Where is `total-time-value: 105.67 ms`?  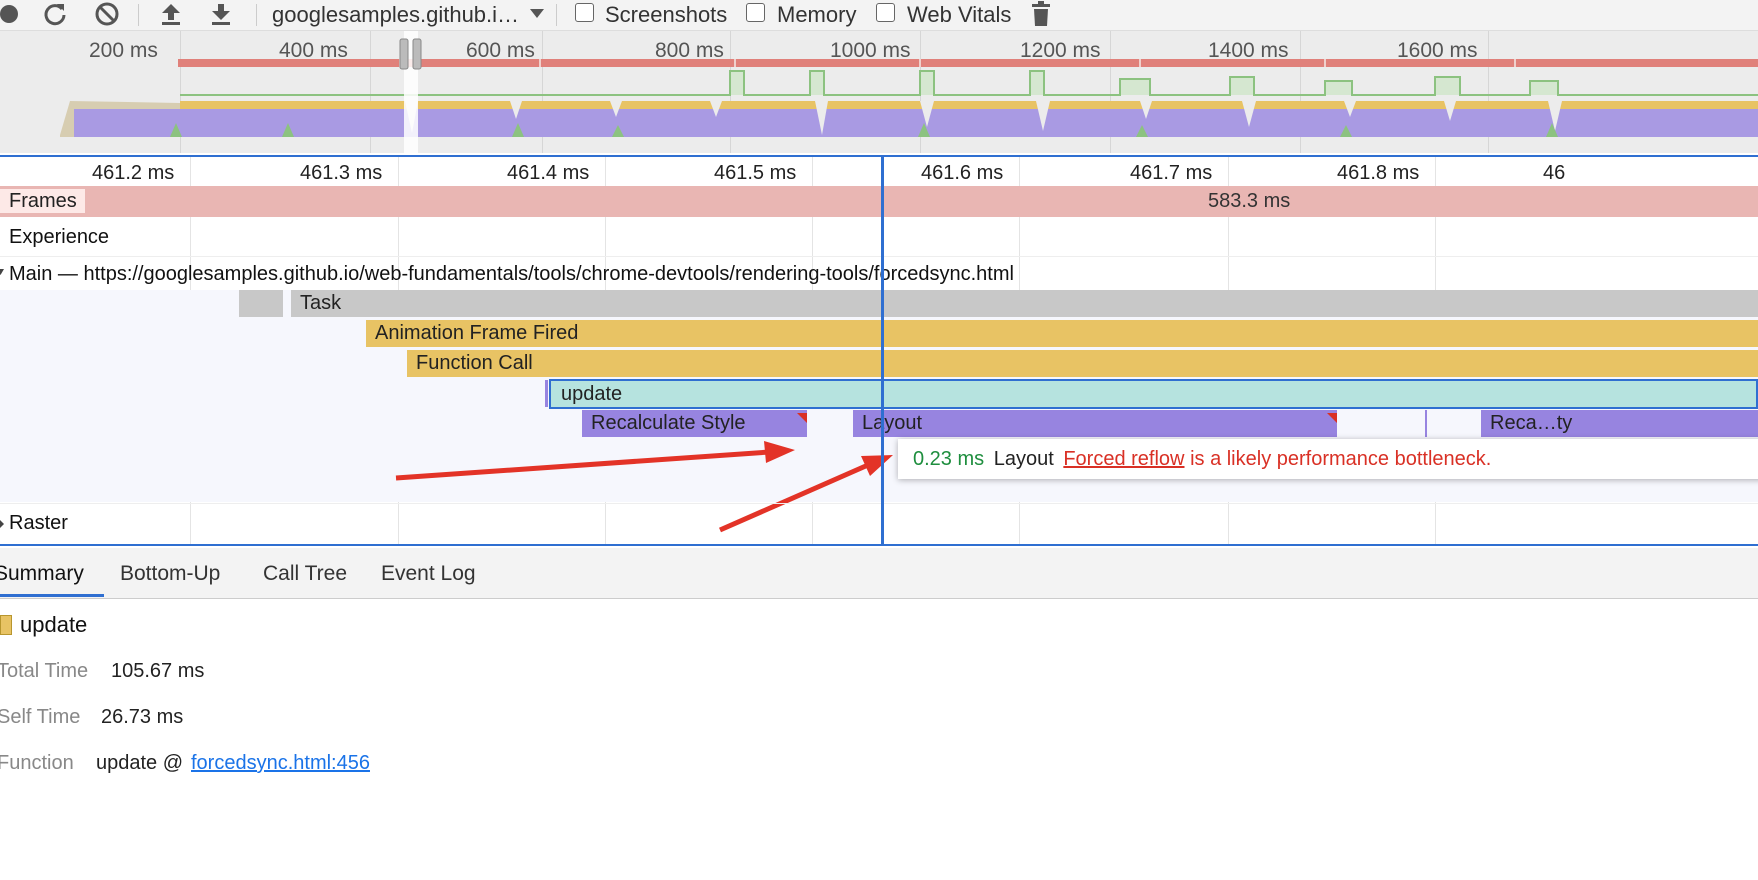 total-time-value: 105.67 ms is located at coordinates (158, 671).